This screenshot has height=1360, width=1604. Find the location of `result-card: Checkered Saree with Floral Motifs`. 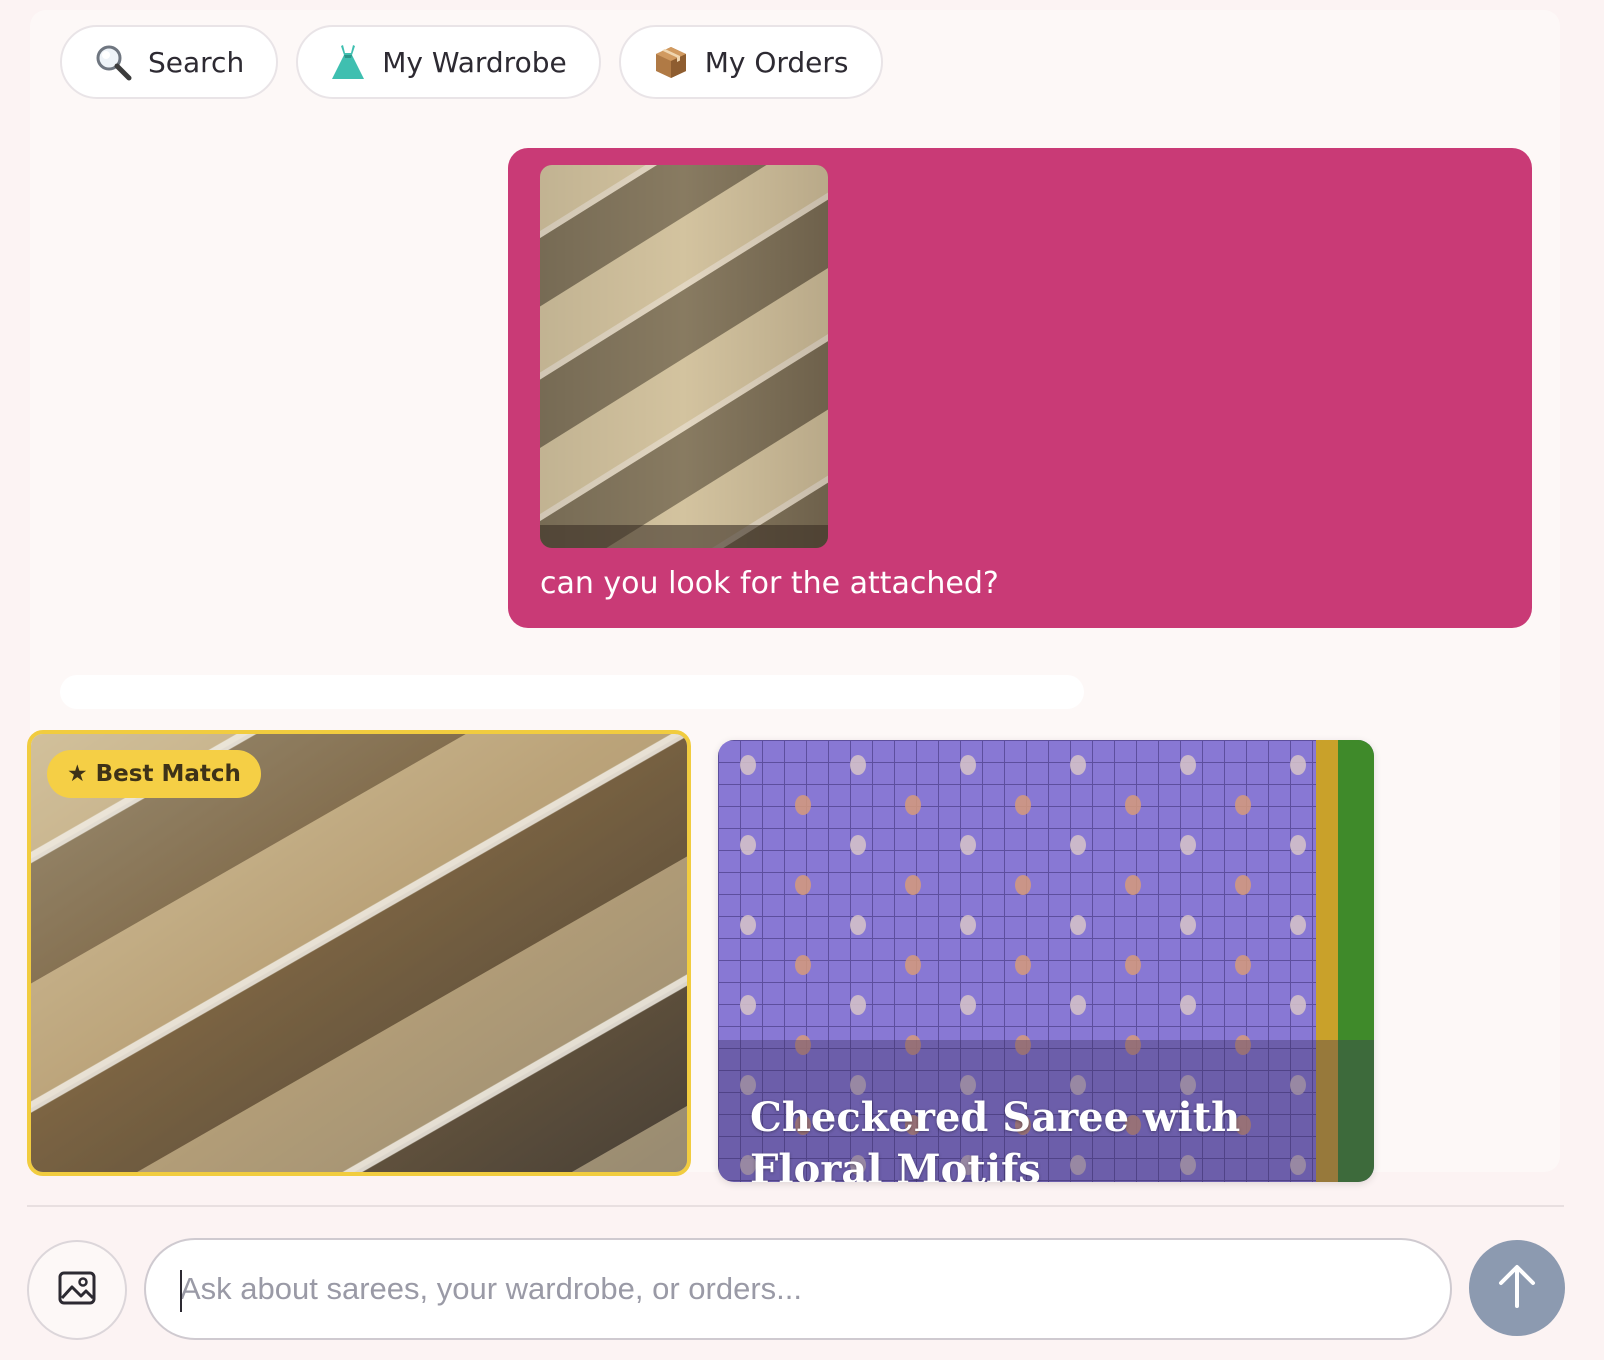

result-card: Checkered Saree with Floral Motifs is located at coordinates (1046, 961).